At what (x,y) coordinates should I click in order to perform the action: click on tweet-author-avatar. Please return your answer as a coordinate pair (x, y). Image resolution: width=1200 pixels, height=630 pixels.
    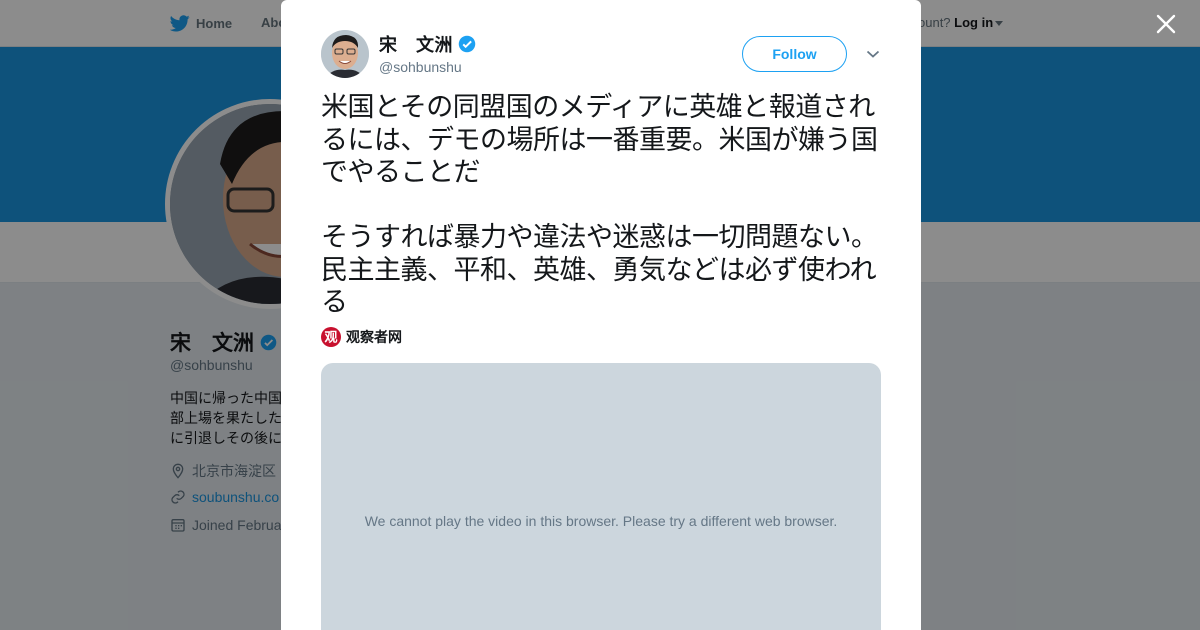
    Looking at the image, I should click on (345, 54).